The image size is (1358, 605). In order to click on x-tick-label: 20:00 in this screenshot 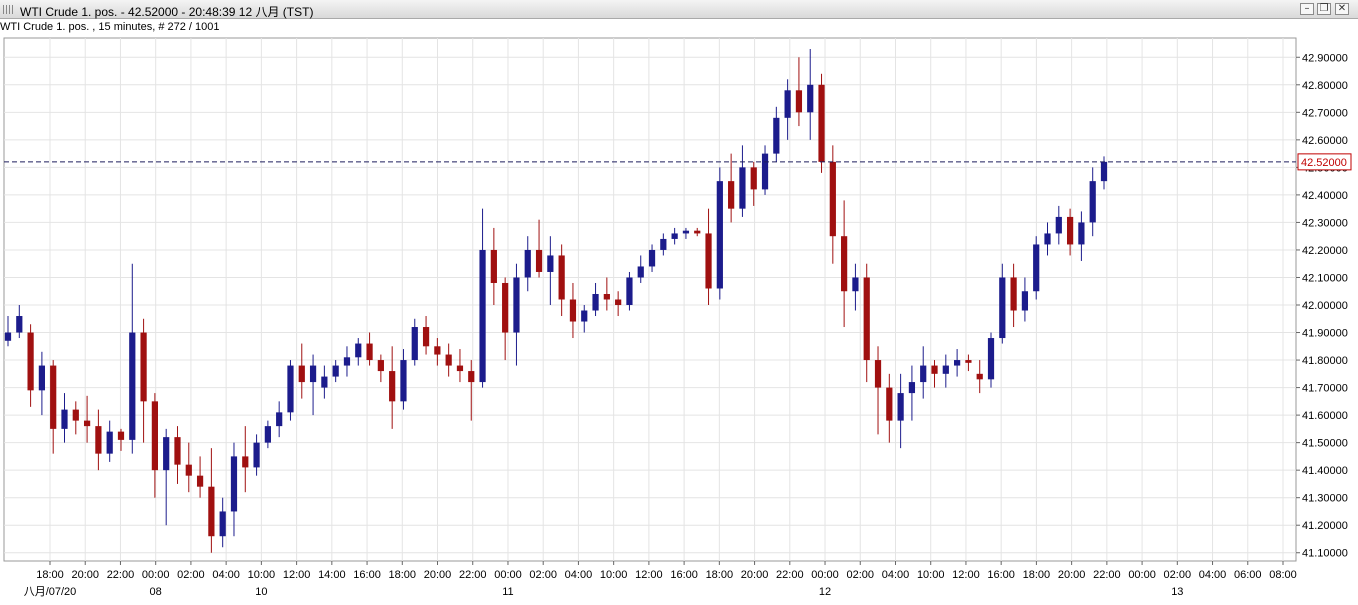, I will do `click(85, 575)`.